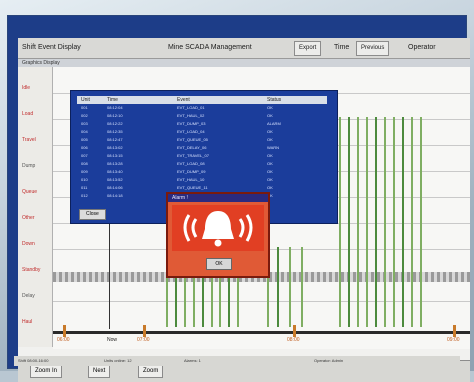 The height and width of the screenshot is (382, 474). Describe the element at coordinates (191, 123) in the screenshot. I see `event-cell: EVT_DUMP_03` at that location.